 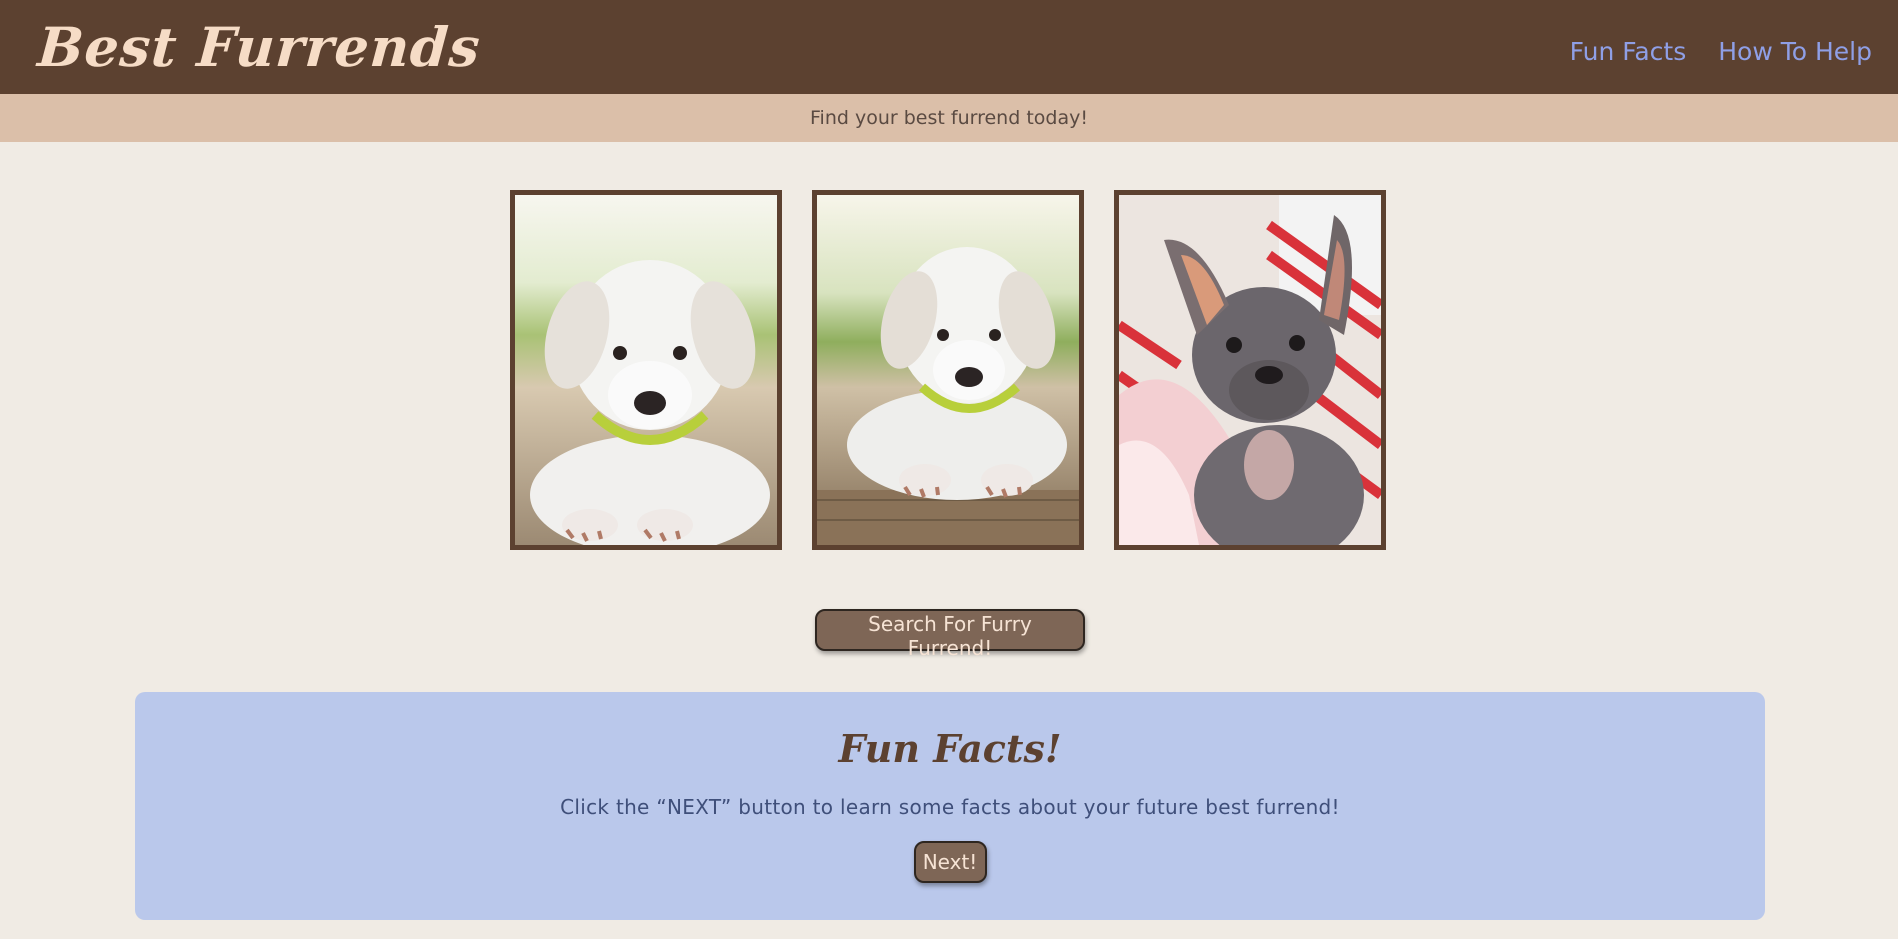 What do you see at coordinates (950, 862) in the screenshot?
I see `next-fact-button: Next!` at bounding box center [950, 862].